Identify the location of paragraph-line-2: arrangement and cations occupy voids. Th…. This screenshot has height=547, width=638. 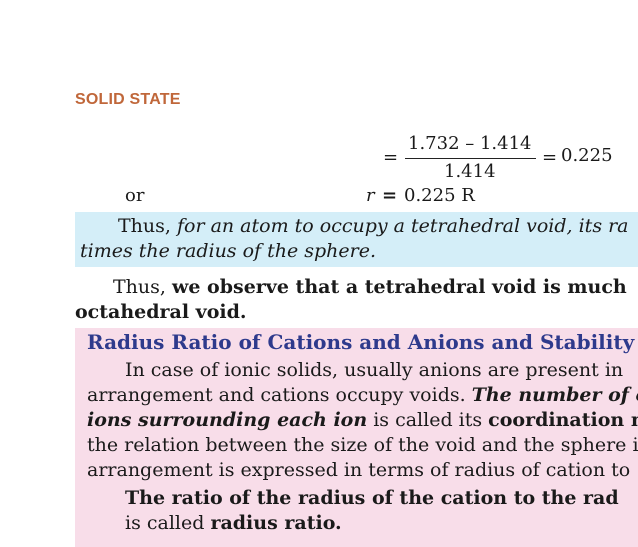
(362, 395).